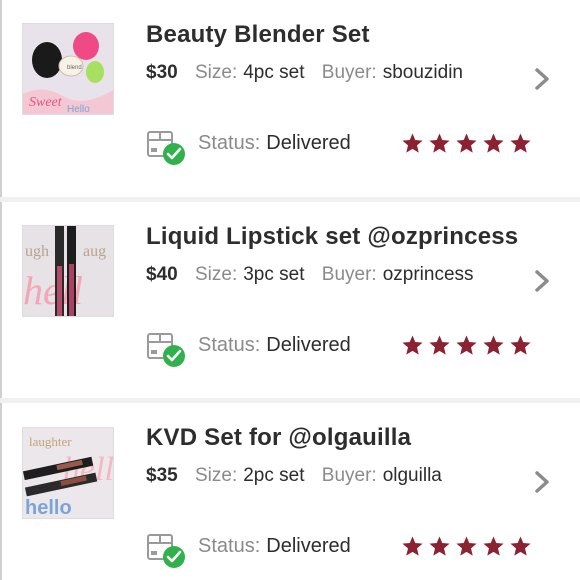  Describe the element at coordinates (162, 72) in the screenshot. I see `order-price: $30` at that location.